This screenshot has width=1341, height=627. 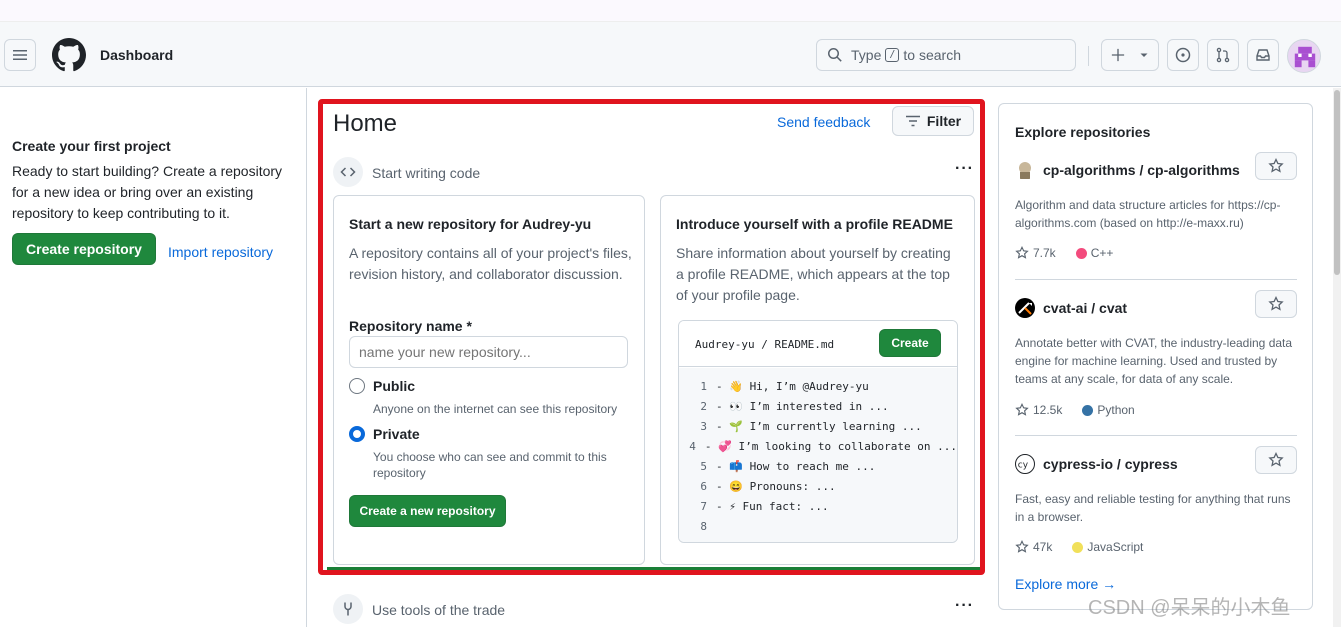 What do you see at coordinates (1065, 584) in the screenshot?
I see `explore-more-link: Explore more →` at bounding box center [1065, 584].